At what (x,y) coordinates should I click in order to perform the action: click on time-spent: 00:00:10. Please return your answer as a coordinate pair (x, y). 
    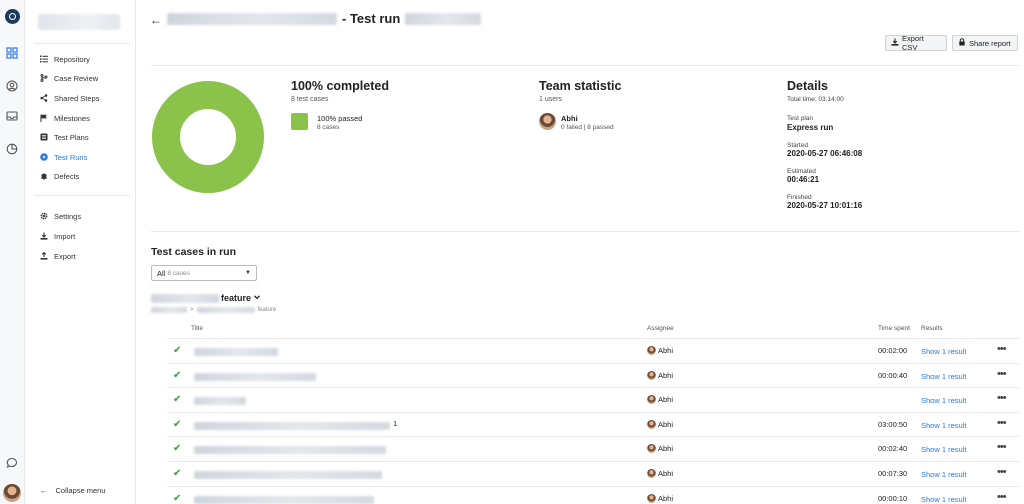
    Looking at the image, I should click on (893, 498).